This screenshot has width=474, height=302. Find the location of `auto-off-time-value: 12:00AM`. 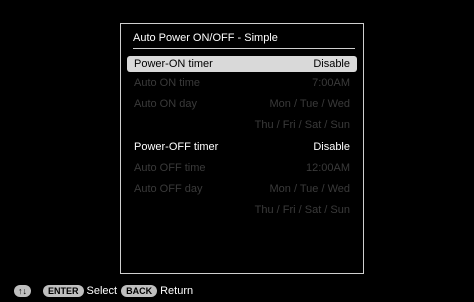

auto-off-time-value: 12:00AM is located at coordinates (327, 168).